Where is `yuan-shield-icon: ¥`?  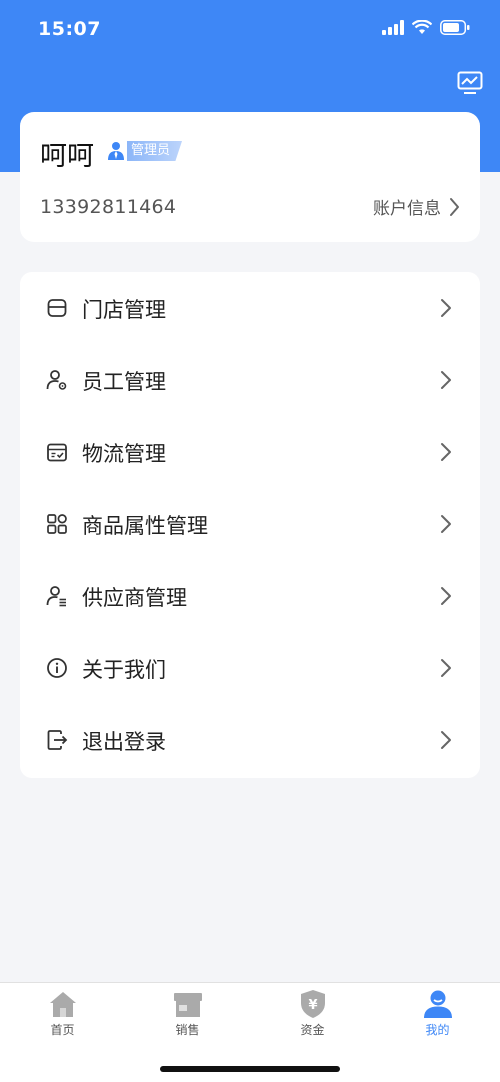 yuan-shield-icon: ¥ is located at coordinates (313, 1004).